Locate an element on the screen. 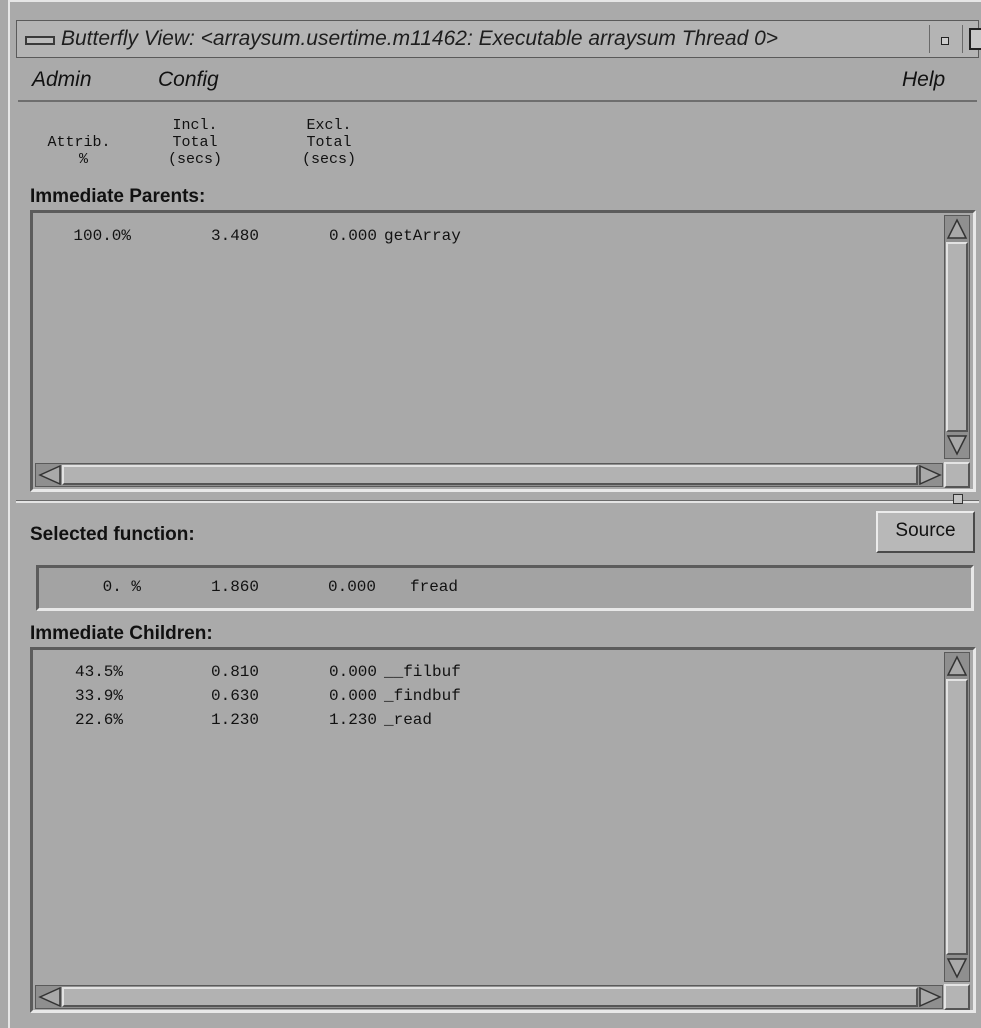 The image size is (981, 1028). selected-function-row: 0. % 1.860 0.000 fread is located at coordinates (505, 588).